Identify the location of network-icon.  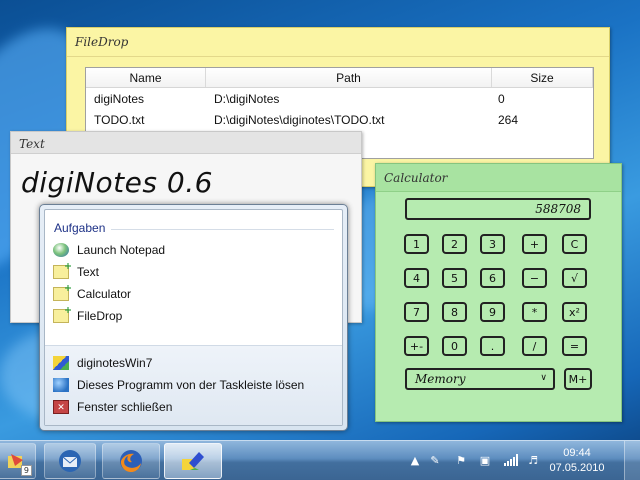
(511, 460).